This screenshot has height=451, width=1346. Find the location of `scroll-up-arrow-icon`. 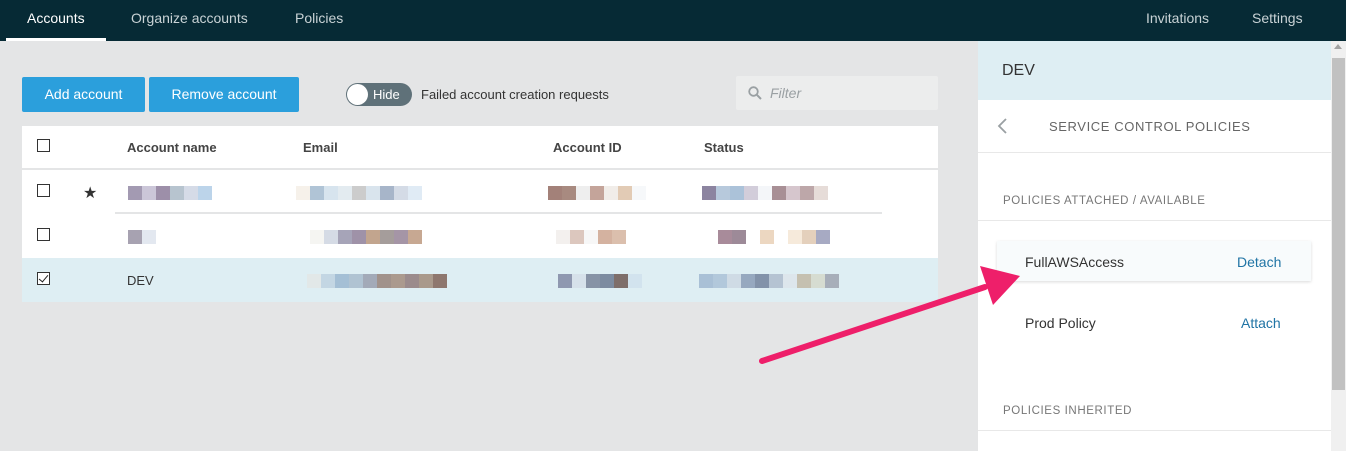

scroll-up-arrow-icon is located at coordinates (1338, 46).